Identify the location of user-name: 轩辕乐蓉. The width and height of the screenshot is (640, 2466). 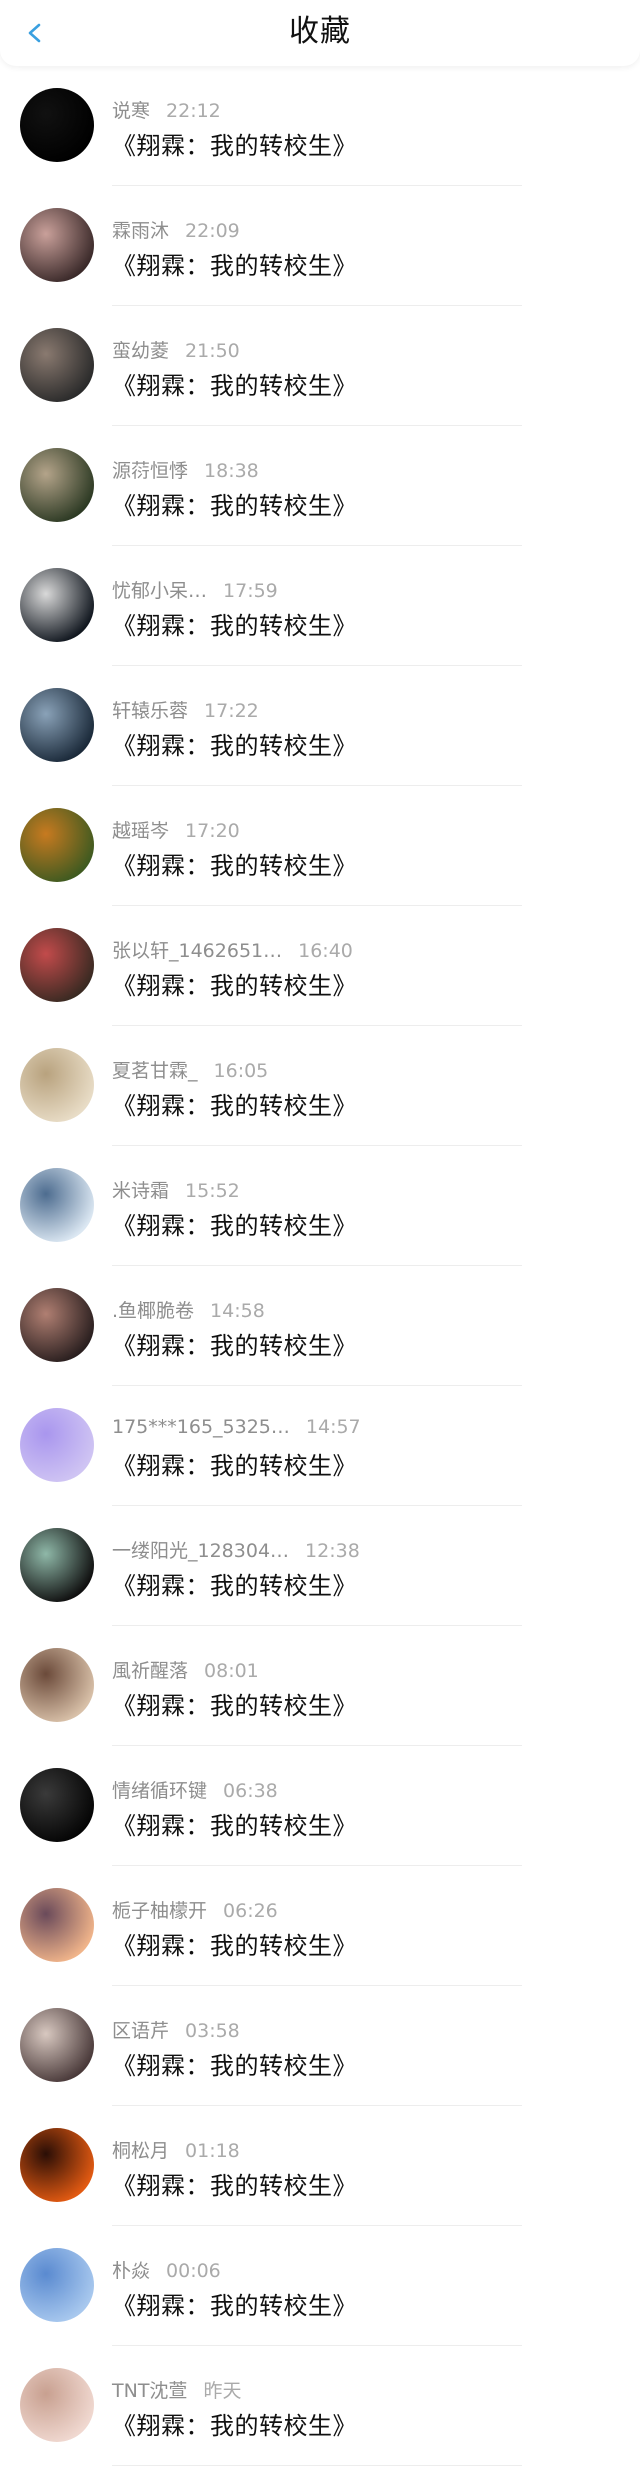
(150, 711).